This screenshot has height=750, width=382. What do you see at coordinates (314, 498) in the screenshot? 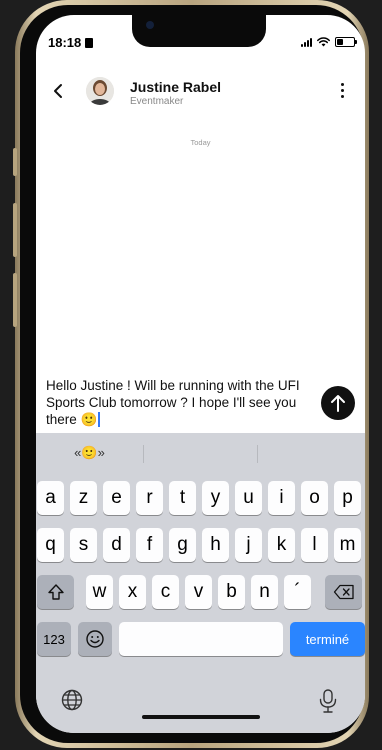
I see `key-o: o` at bounding box center [314, 498].